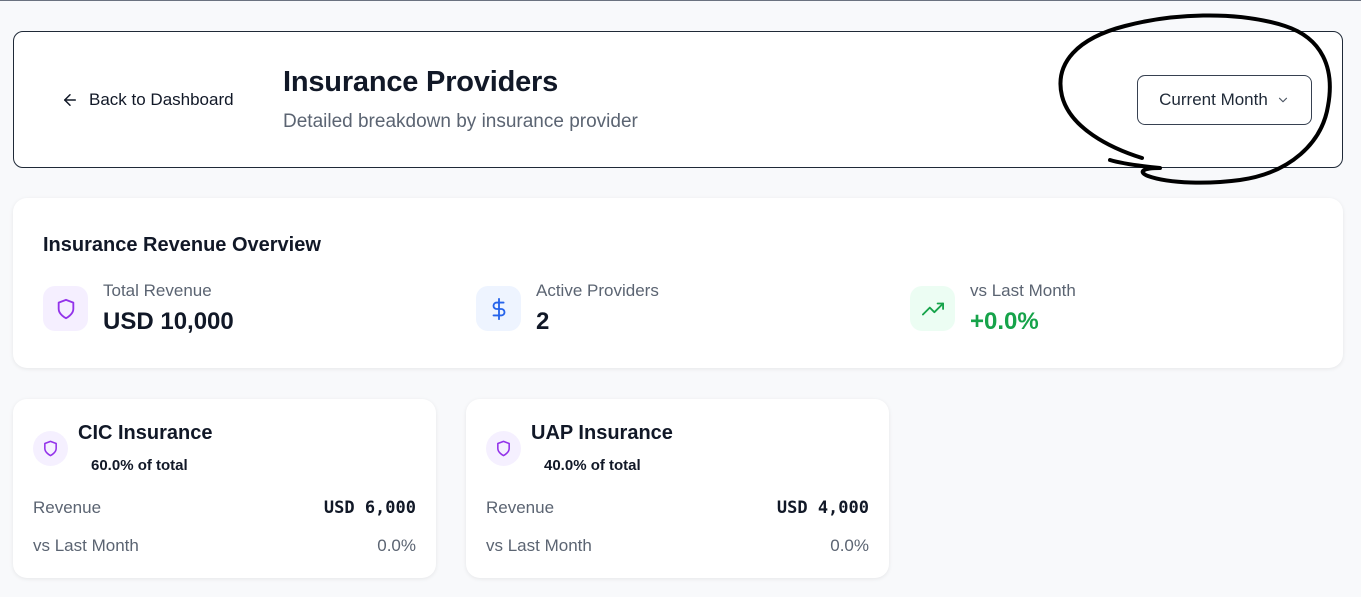  Describe the element at coordinates (932, 308) in the screenshot. I see `trending-up-icon` at that location.